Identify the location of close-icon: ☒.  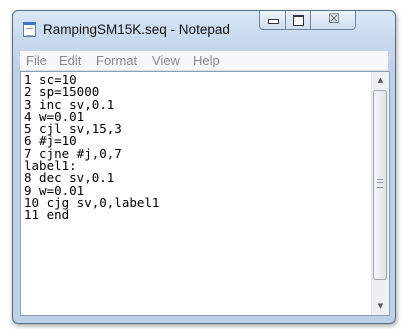
(334, 19).